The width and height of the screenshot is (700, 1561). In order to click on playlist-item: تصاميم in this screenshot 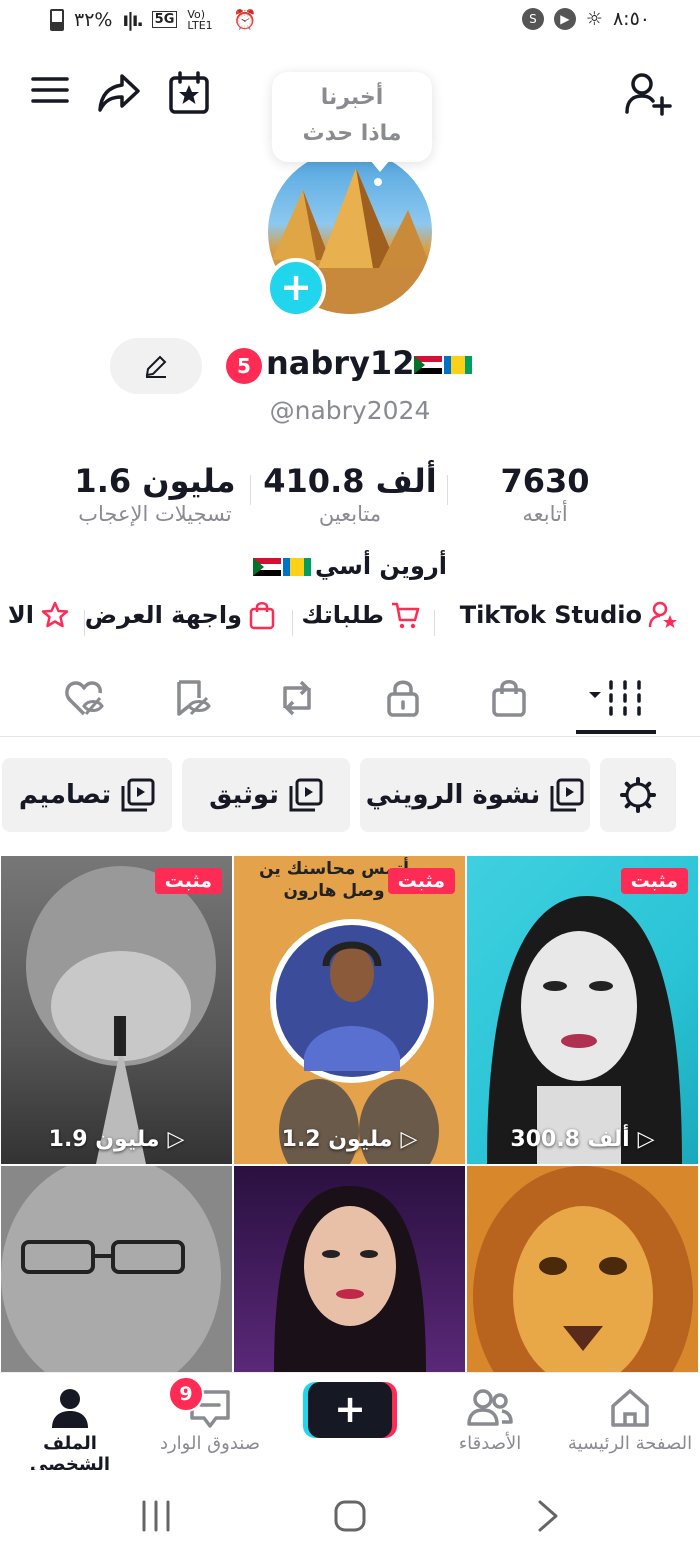, I will do `click(87, 795)`.